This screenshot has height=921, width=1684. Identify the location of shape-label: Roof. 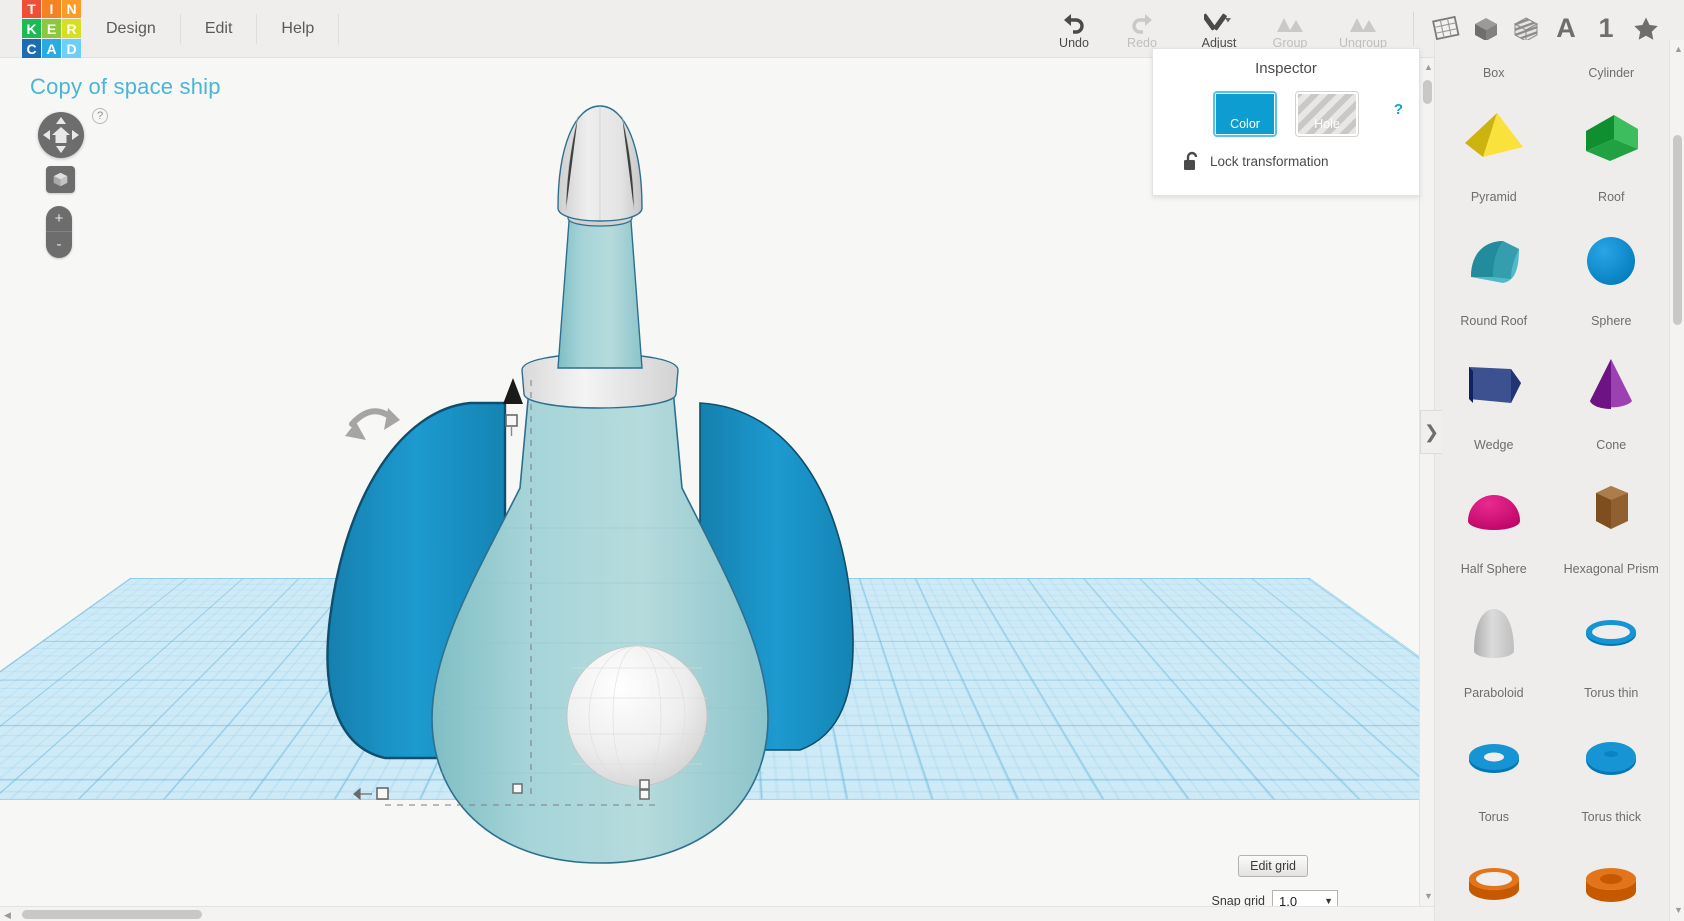
(1611, 197).